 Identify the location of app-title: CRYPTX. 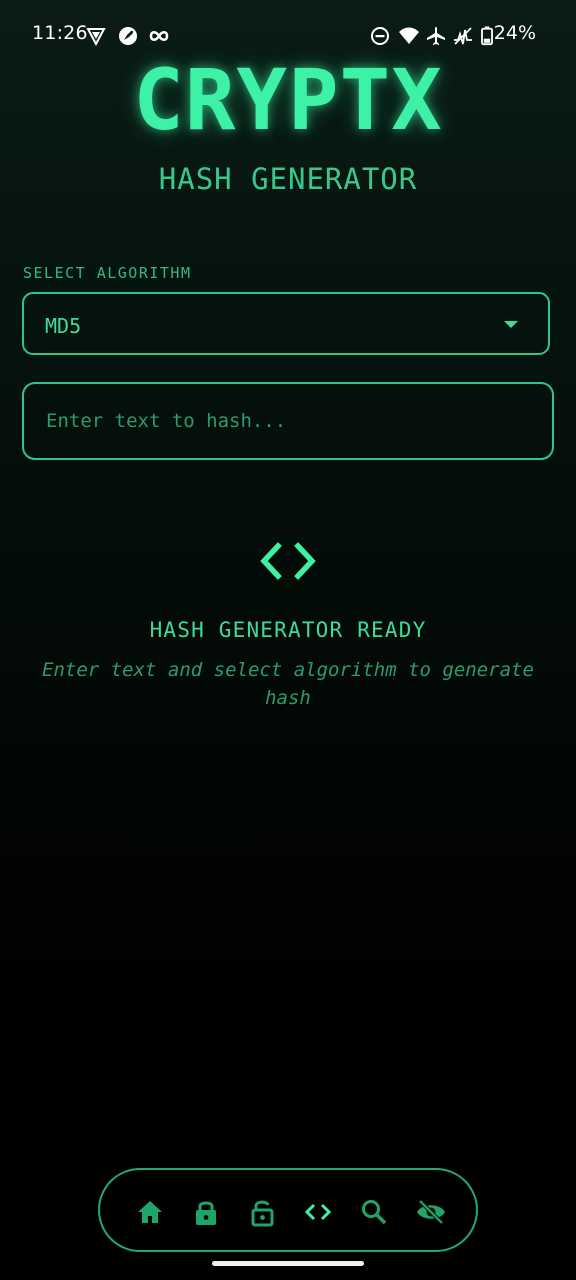
(288, 100).